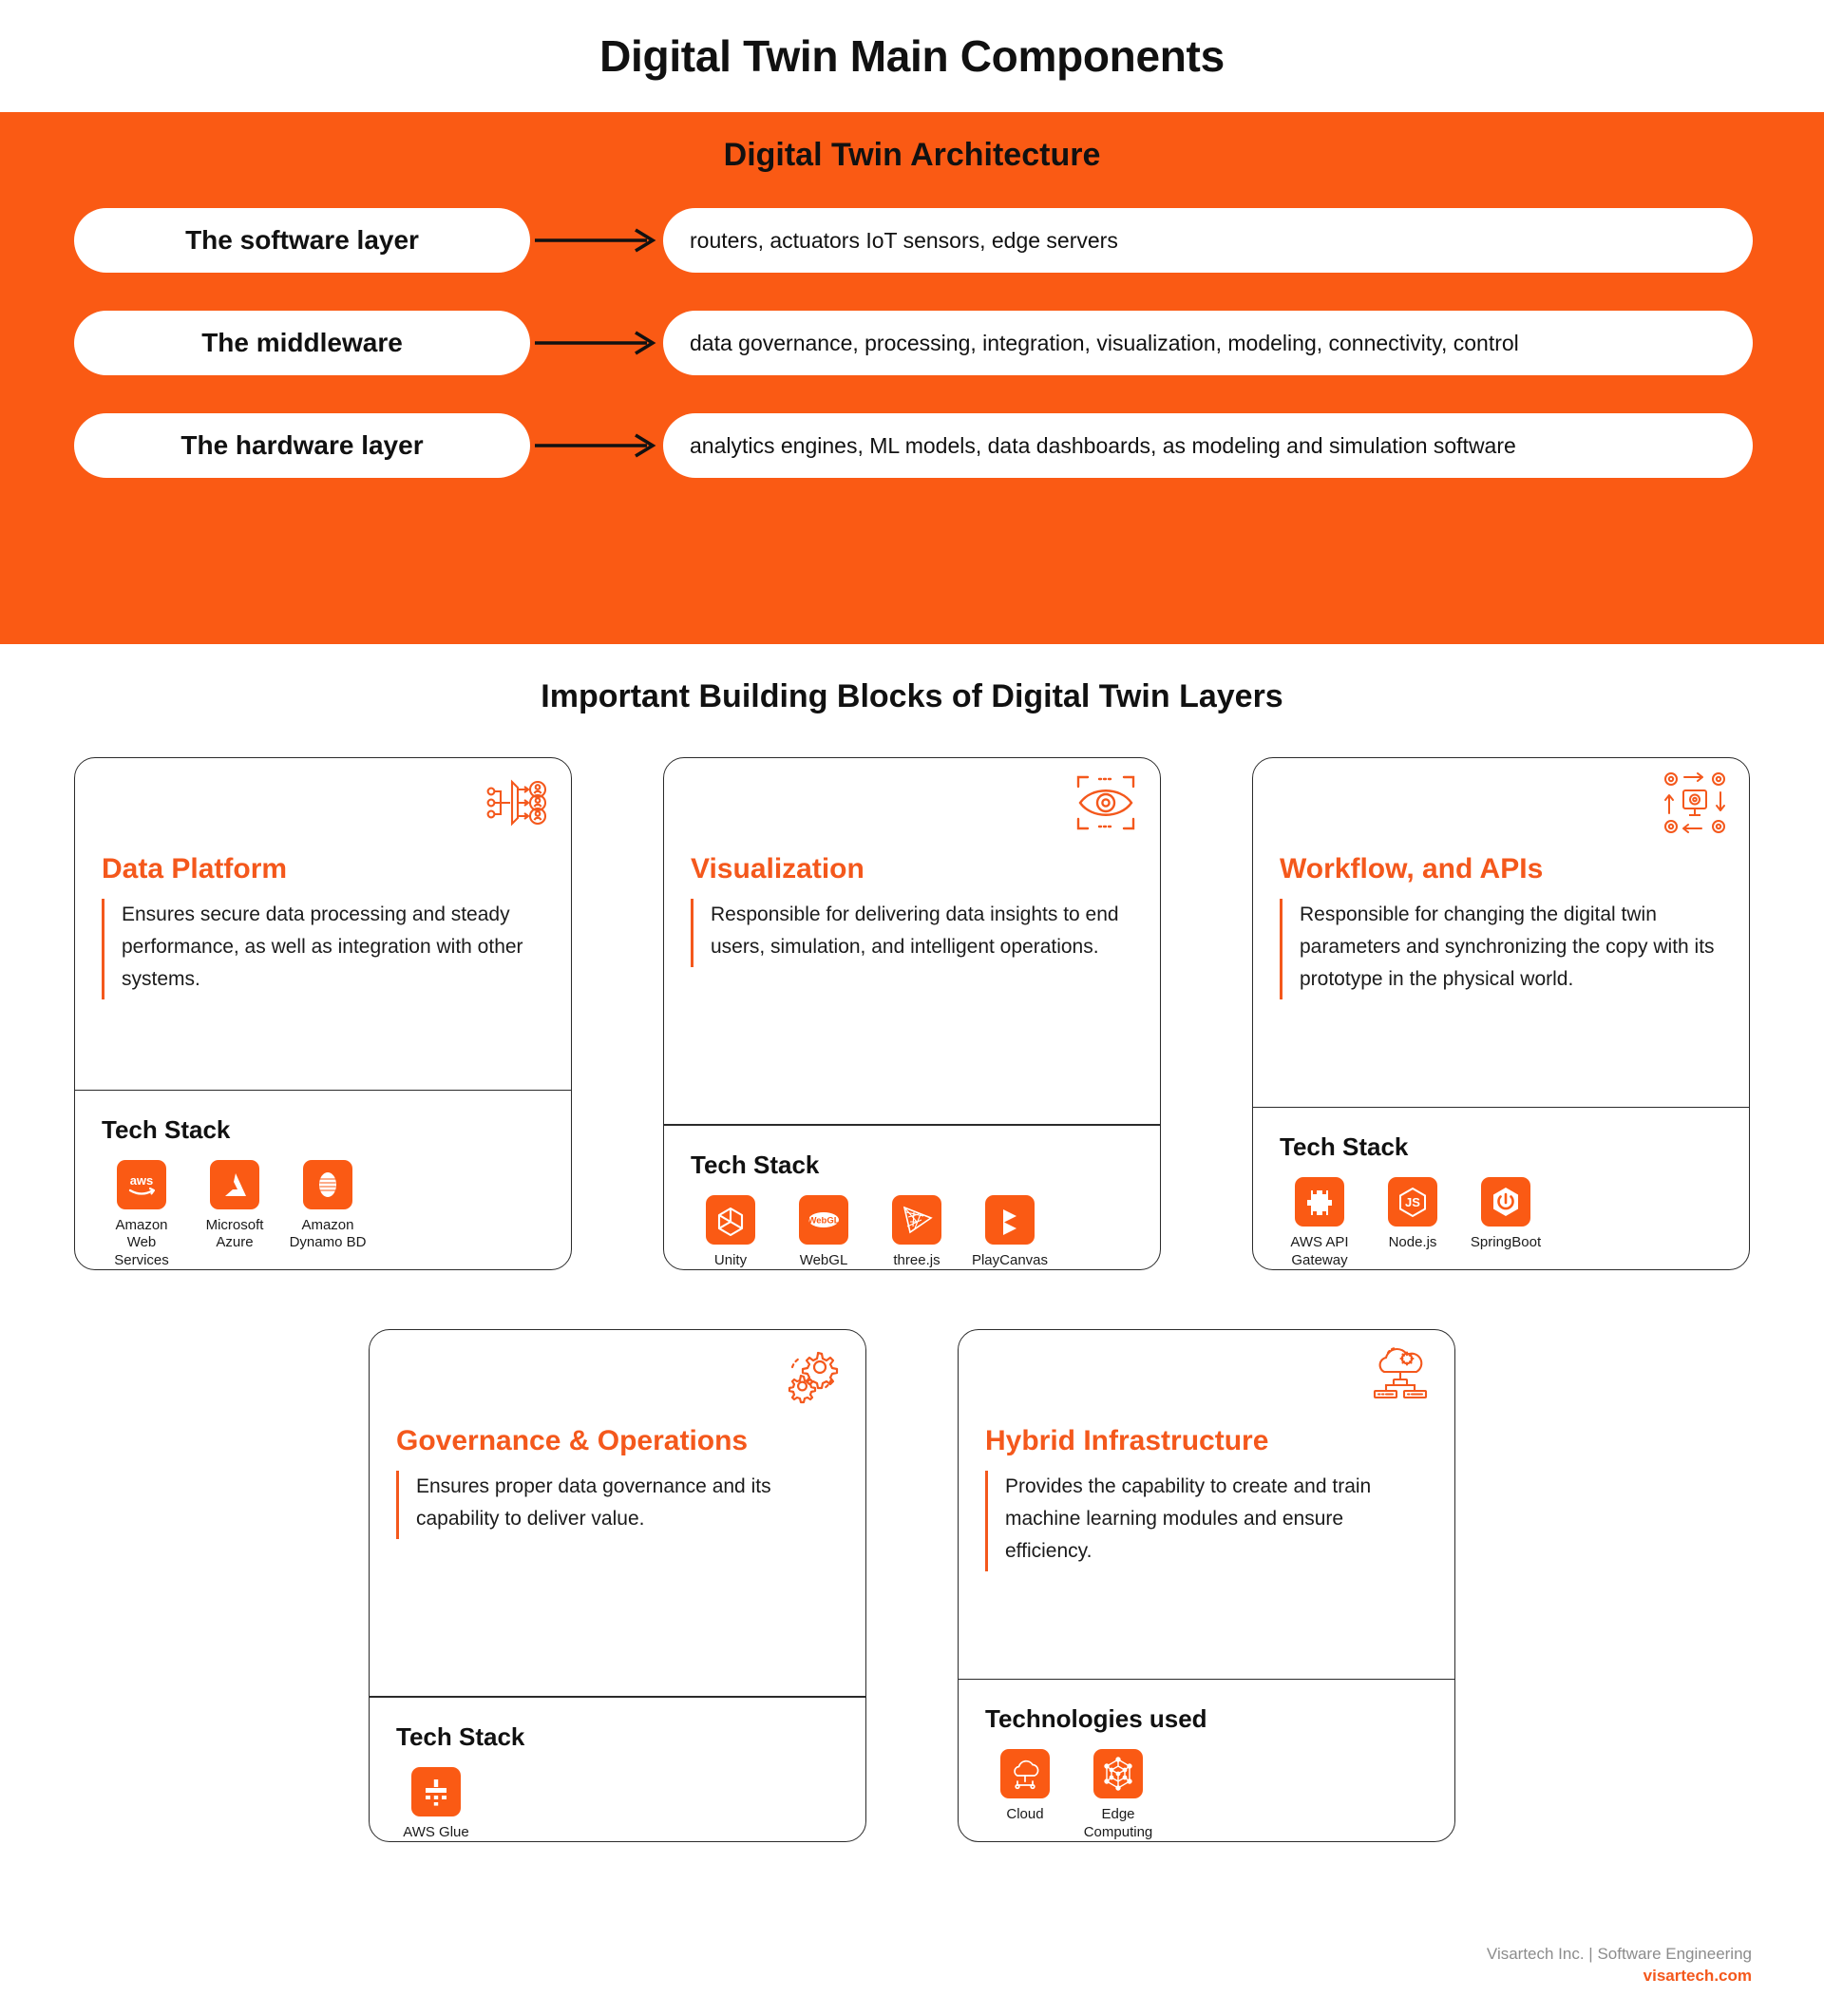  Describe the element at coordinates (1319, 1251) in the screenshot. I see `stack-label: AWS API Gateway` at that location.